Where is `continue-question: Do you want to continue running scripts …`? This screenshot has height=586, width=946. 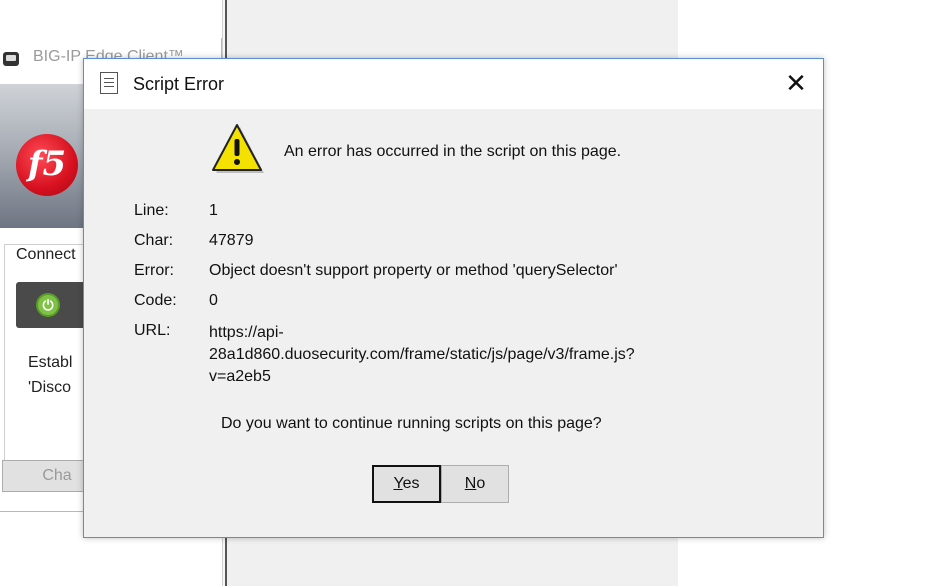
continue-question: Do you want to continue running scripts … is located at coordinates (411, 423).